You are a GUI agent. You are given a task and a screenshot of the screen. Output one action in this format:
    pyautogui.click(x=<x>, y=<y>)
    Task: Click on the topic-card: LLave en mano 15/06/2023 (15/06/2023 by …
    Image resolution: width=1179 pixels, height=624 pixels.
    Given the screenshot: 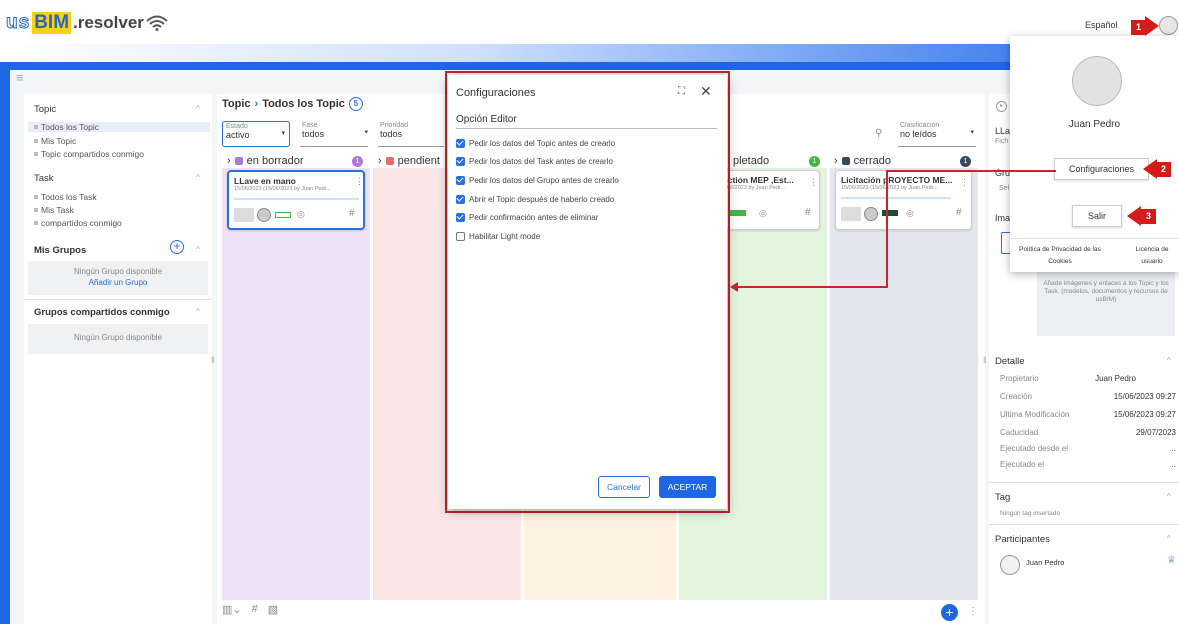 What is the action you would take?
    pyautogui.click(x=296, y=200)
    